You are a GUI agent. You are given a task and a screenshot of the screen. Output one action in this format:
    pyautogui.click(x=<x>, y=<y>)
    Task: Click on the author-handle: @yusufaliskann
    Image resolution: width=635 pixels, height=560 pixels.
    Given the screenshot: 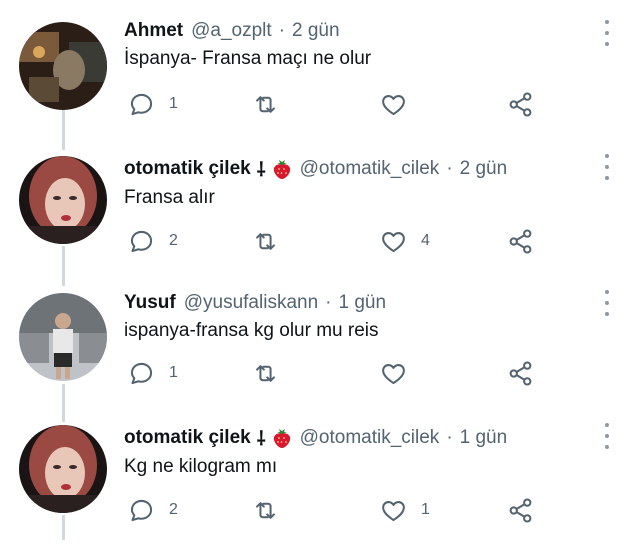 What is the action you would take?
    pyautogui.click(x=251, y=303)
    